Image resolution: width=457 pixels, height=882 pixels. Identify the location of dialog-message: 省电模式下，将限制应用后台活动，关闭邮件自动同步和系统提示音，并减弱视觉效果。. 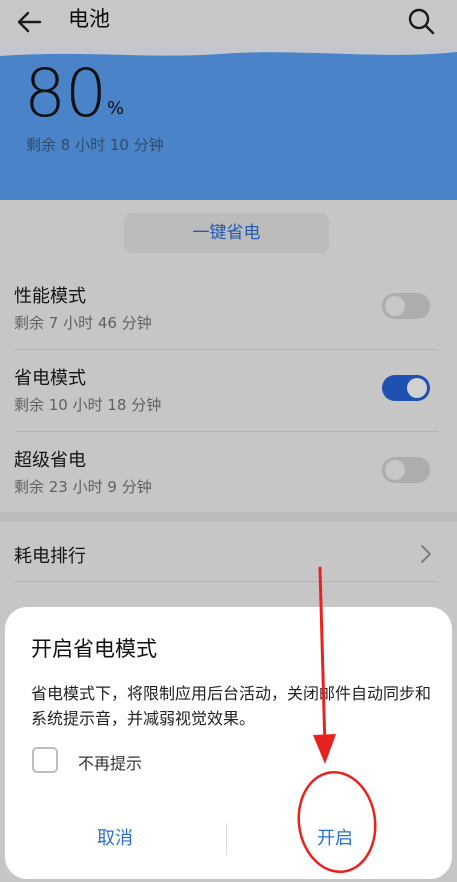
(231, 706).